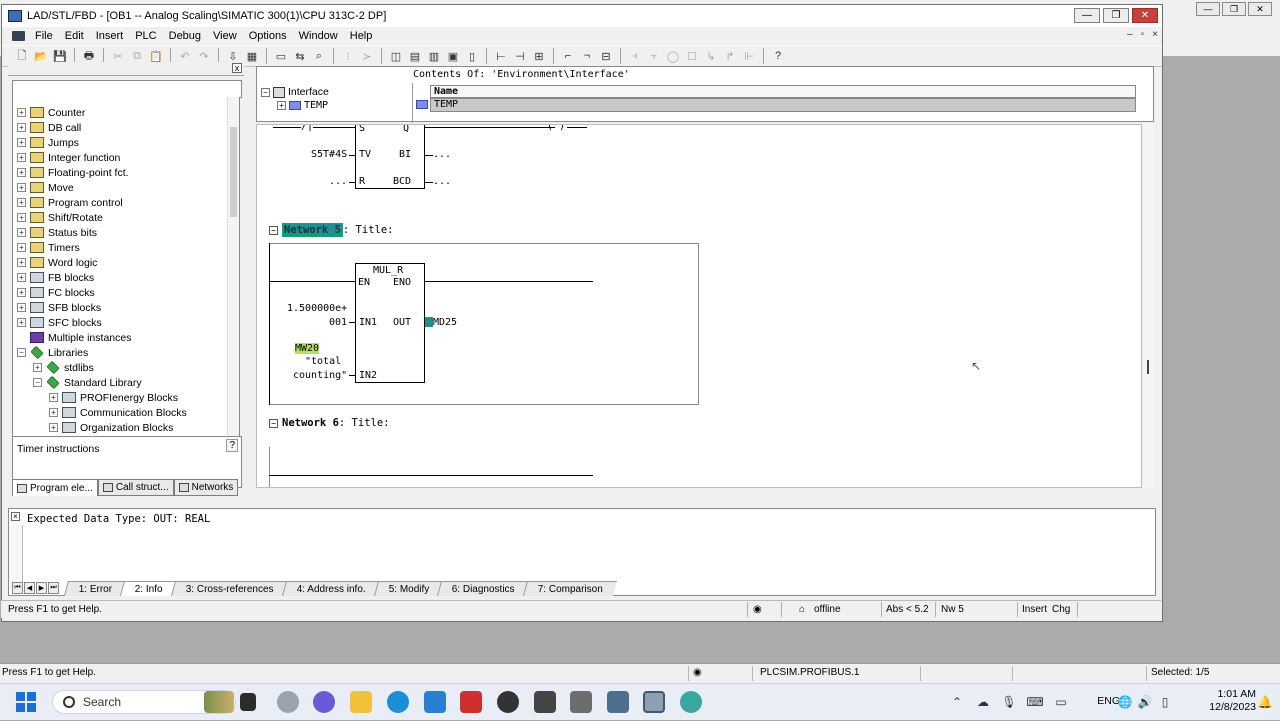 This screenshot has height=721, width=1280. I want to click on menu-options: Options, so click(268, 36).